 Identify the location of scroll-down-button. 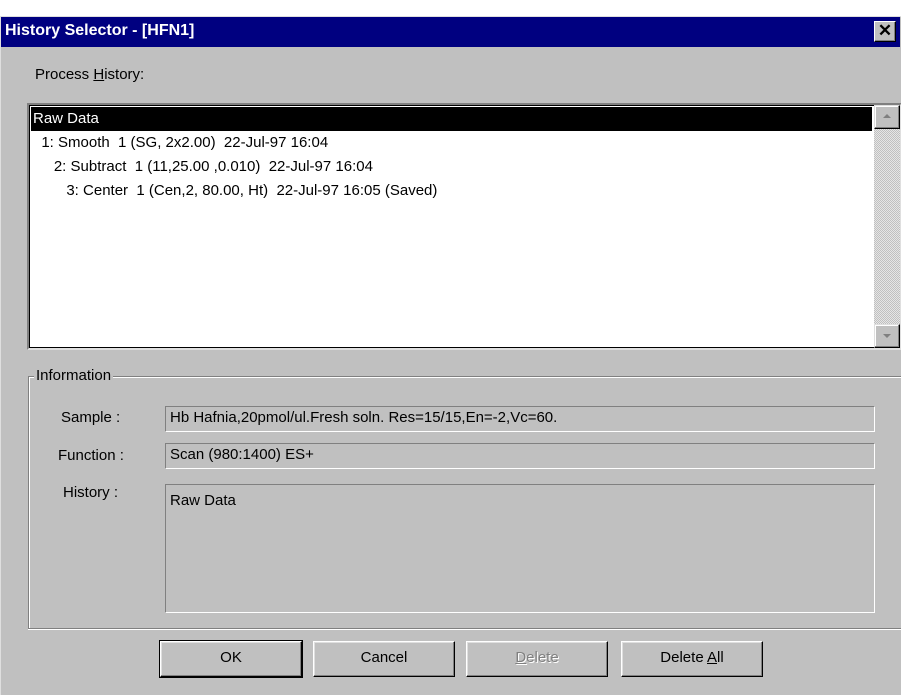
(887, 336).